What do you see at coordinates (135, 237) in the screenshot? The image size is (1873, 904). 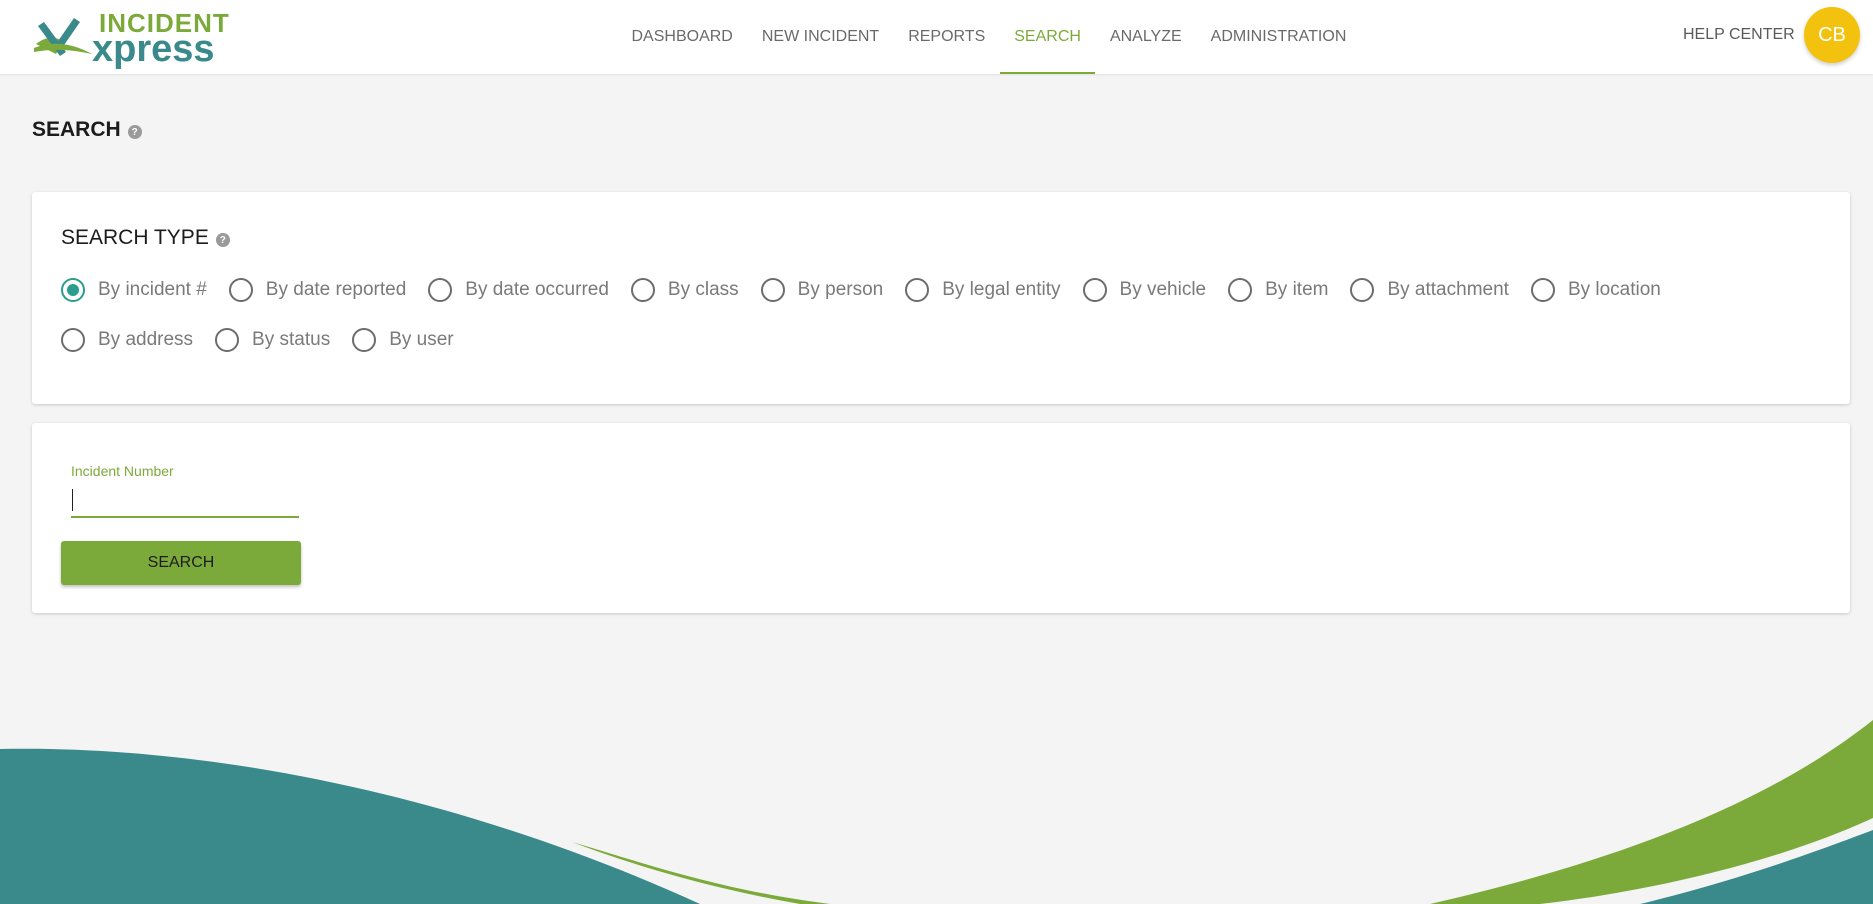 I see `search-type-title-text: SEARCH TYPE` at bounding box center [135, 237].